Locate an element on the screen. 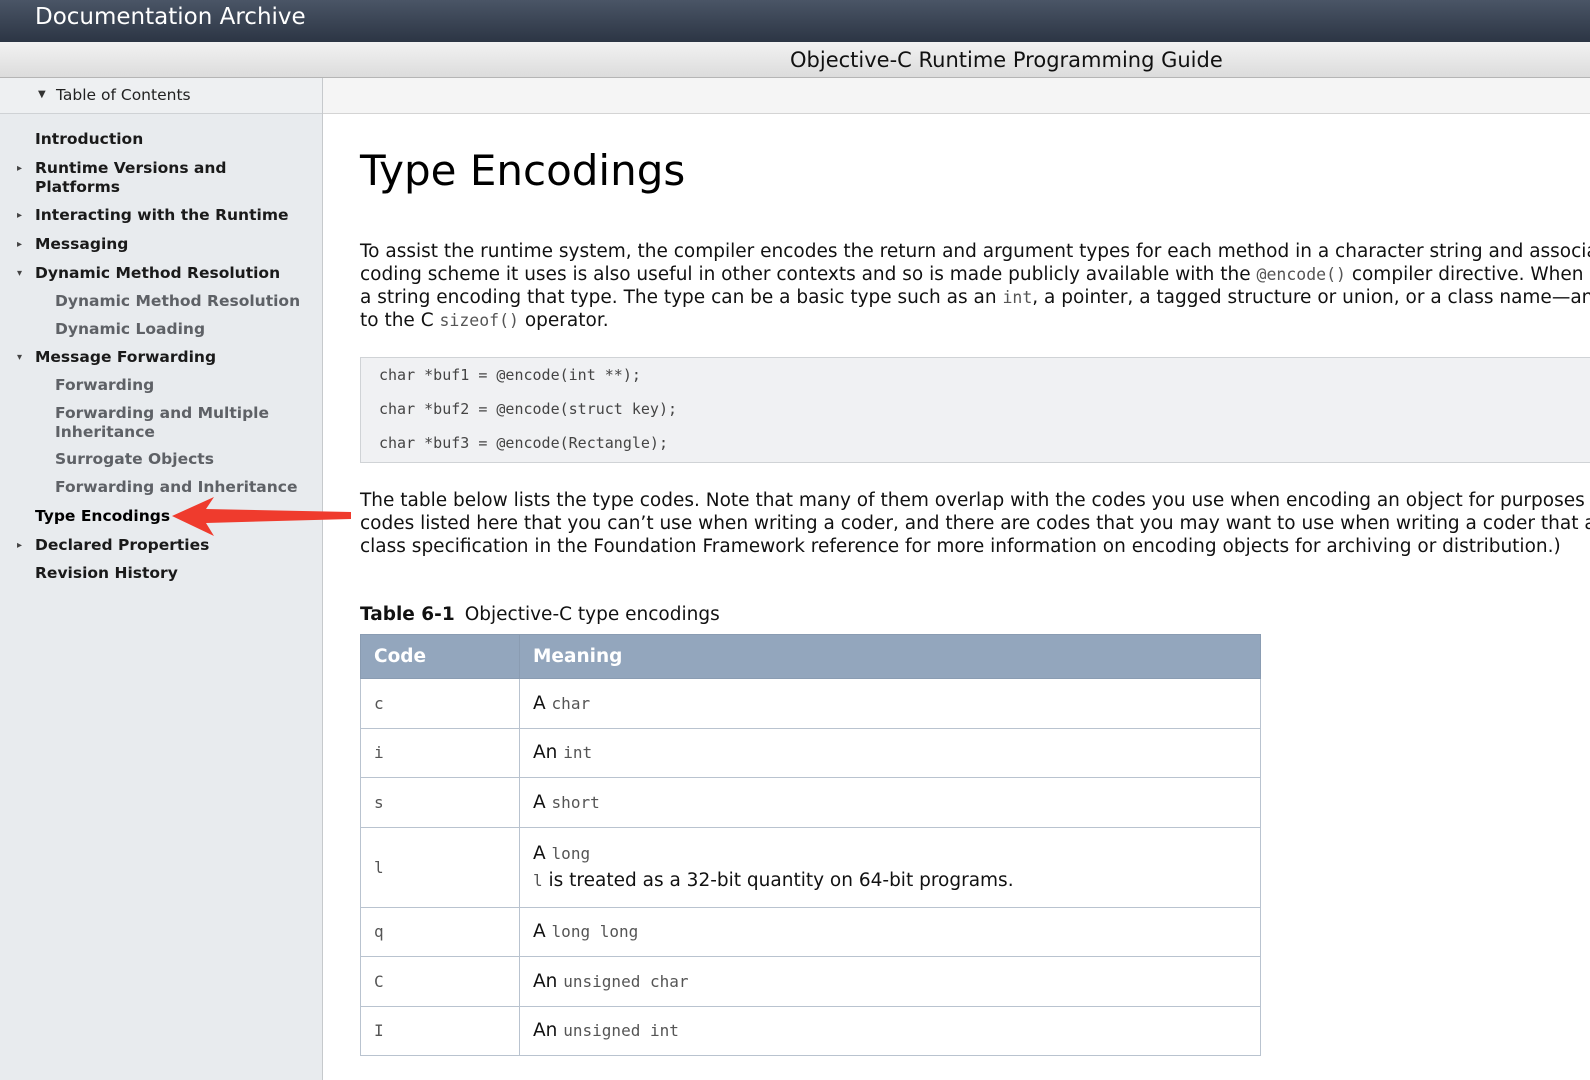 The image size is (1590, 1080). toc-item-label: Message Forwarding is located at coordinates (126, 357).